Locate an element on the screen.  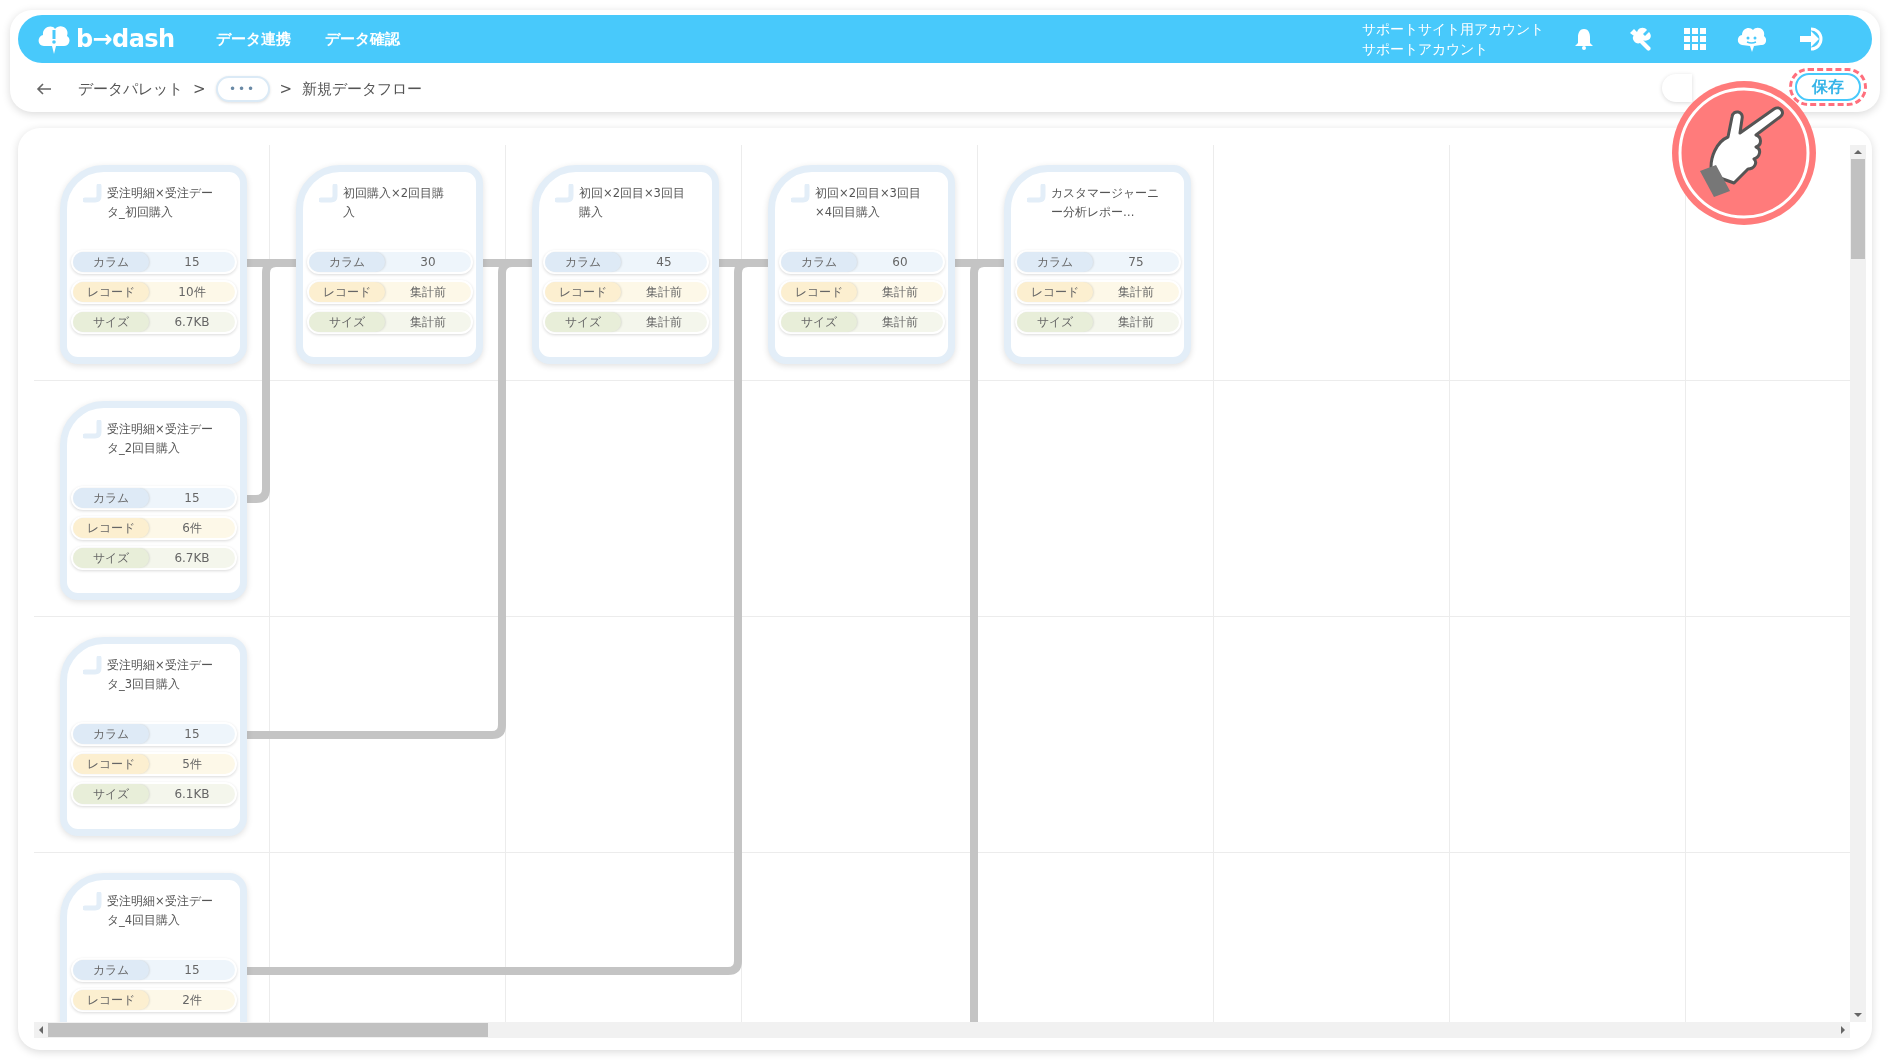
stat-value: 6.1KB is located at coordinates (192, 794).